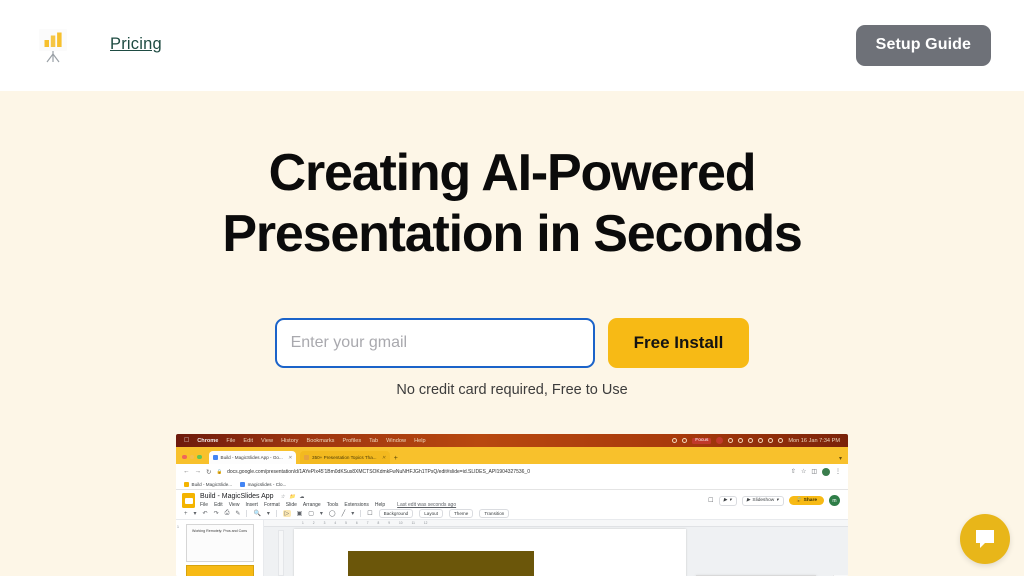 This screenshot has height=576, width=1024. What do you see at coordinates (198, 471) in the screenshot?
I see `forward-arrow-icon: →` at bounding box center [198, 471].